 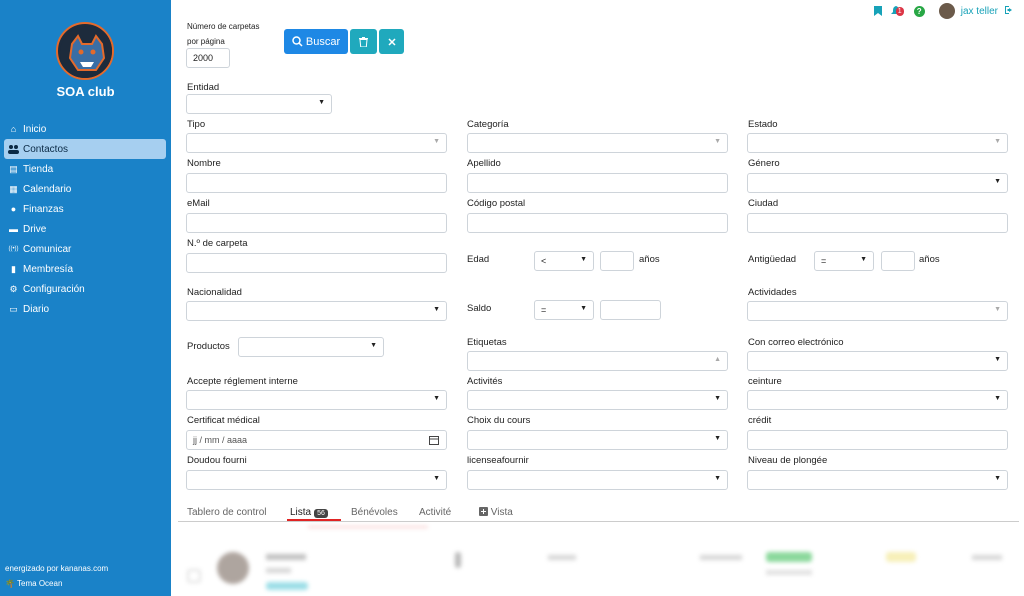 I want to click on sidebar-item-inicio: ⌂ Inicio, so click(x=85, y=129).